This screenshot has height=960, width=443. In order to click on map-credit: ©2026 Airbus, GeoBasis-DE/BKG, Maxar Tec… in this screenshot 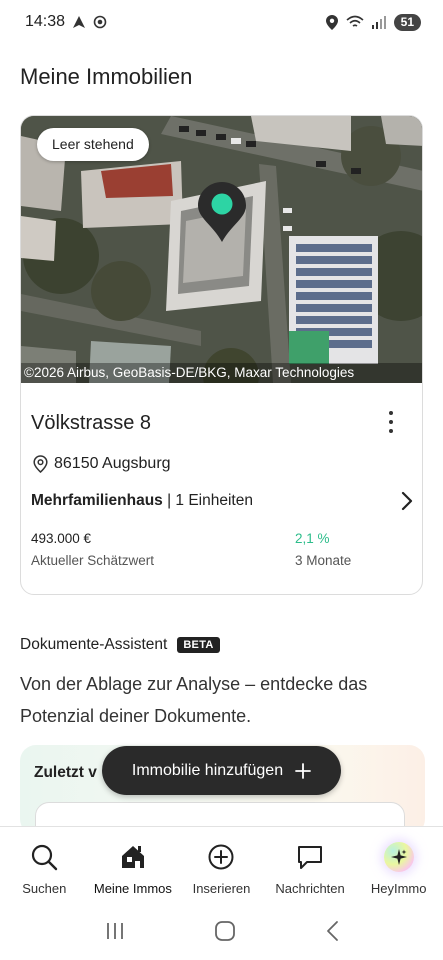, I will do `click(221, 373)`.